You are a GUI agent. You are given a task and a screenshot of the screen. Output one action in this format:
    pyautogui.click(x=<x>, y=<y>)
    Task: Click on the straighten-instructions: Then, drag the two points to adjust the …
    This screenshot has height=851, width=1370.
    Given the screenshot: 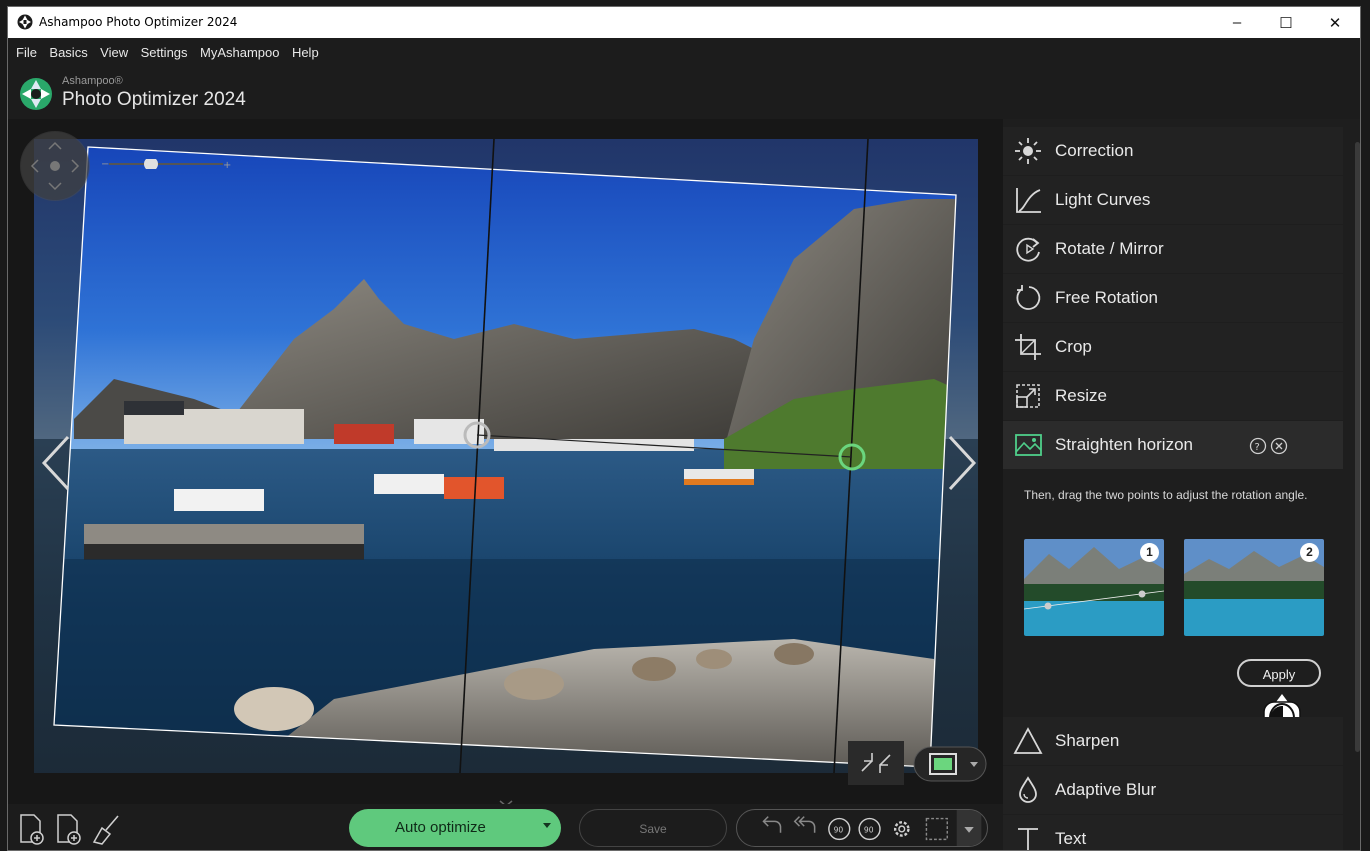 What is the action you would take?
    pyautogui.click(x=1166, y=495)
    